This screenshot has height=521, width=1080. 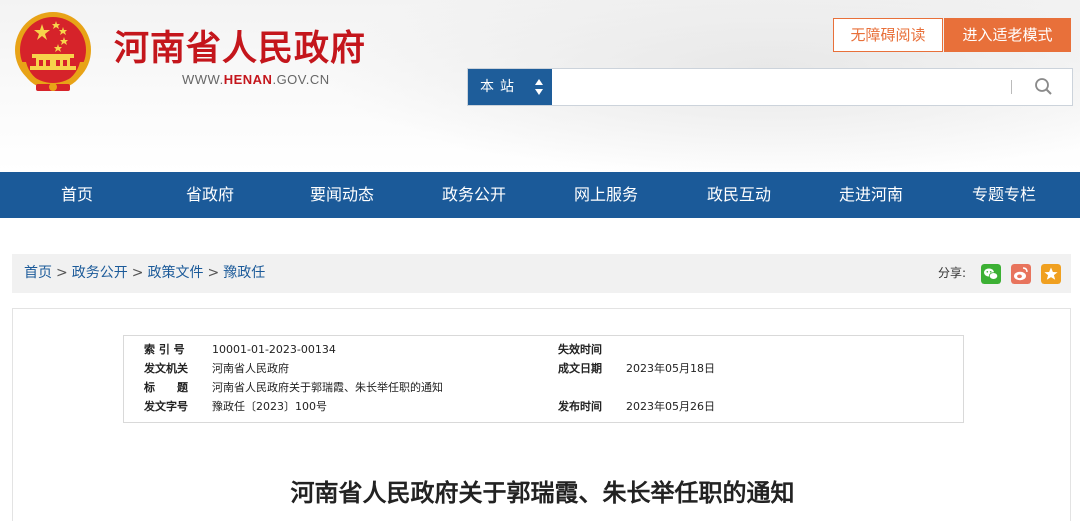 What do you see at coordinates (1007, 35) in the screenshot?
I see `elder-mode-button: 进入适老模式` at bounding box center [1007, 35].